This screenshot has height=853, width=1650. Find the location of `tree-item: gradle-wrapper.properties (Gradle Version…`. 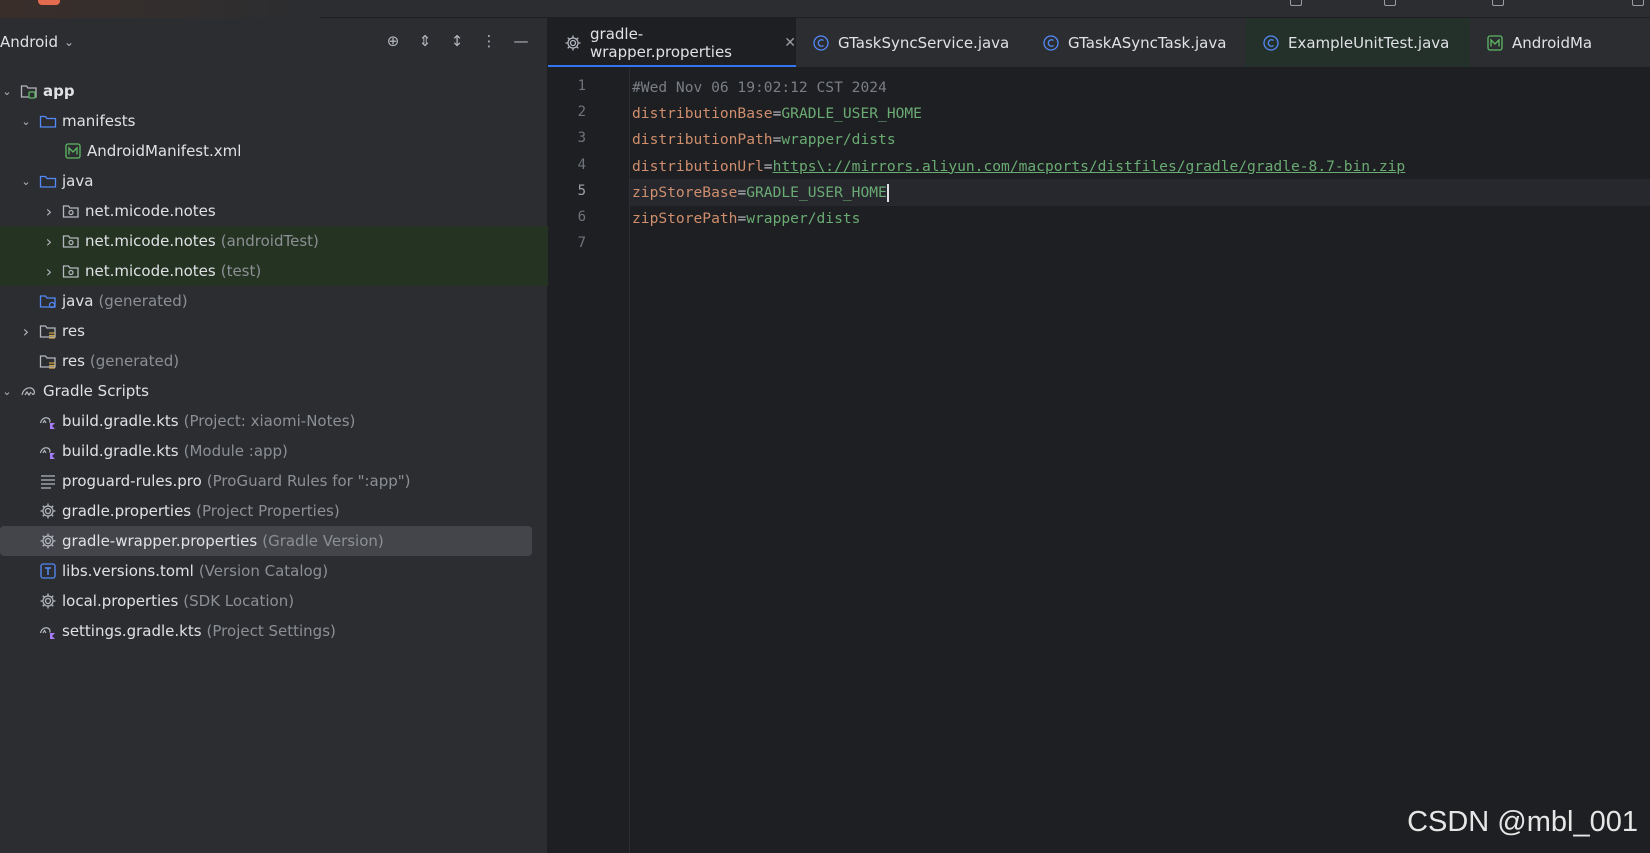

tree-item: gradle-wrapper.properties (Gradle Version… is located at coordinates (266, 541).